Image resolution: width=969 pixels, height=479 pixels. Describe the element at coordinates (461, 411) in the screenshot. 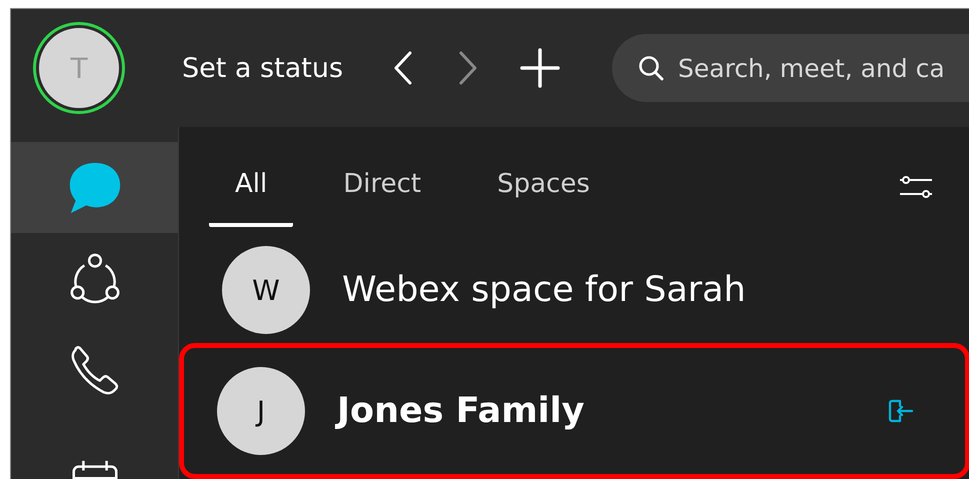

I see `space-name: Jones Family` at that location.